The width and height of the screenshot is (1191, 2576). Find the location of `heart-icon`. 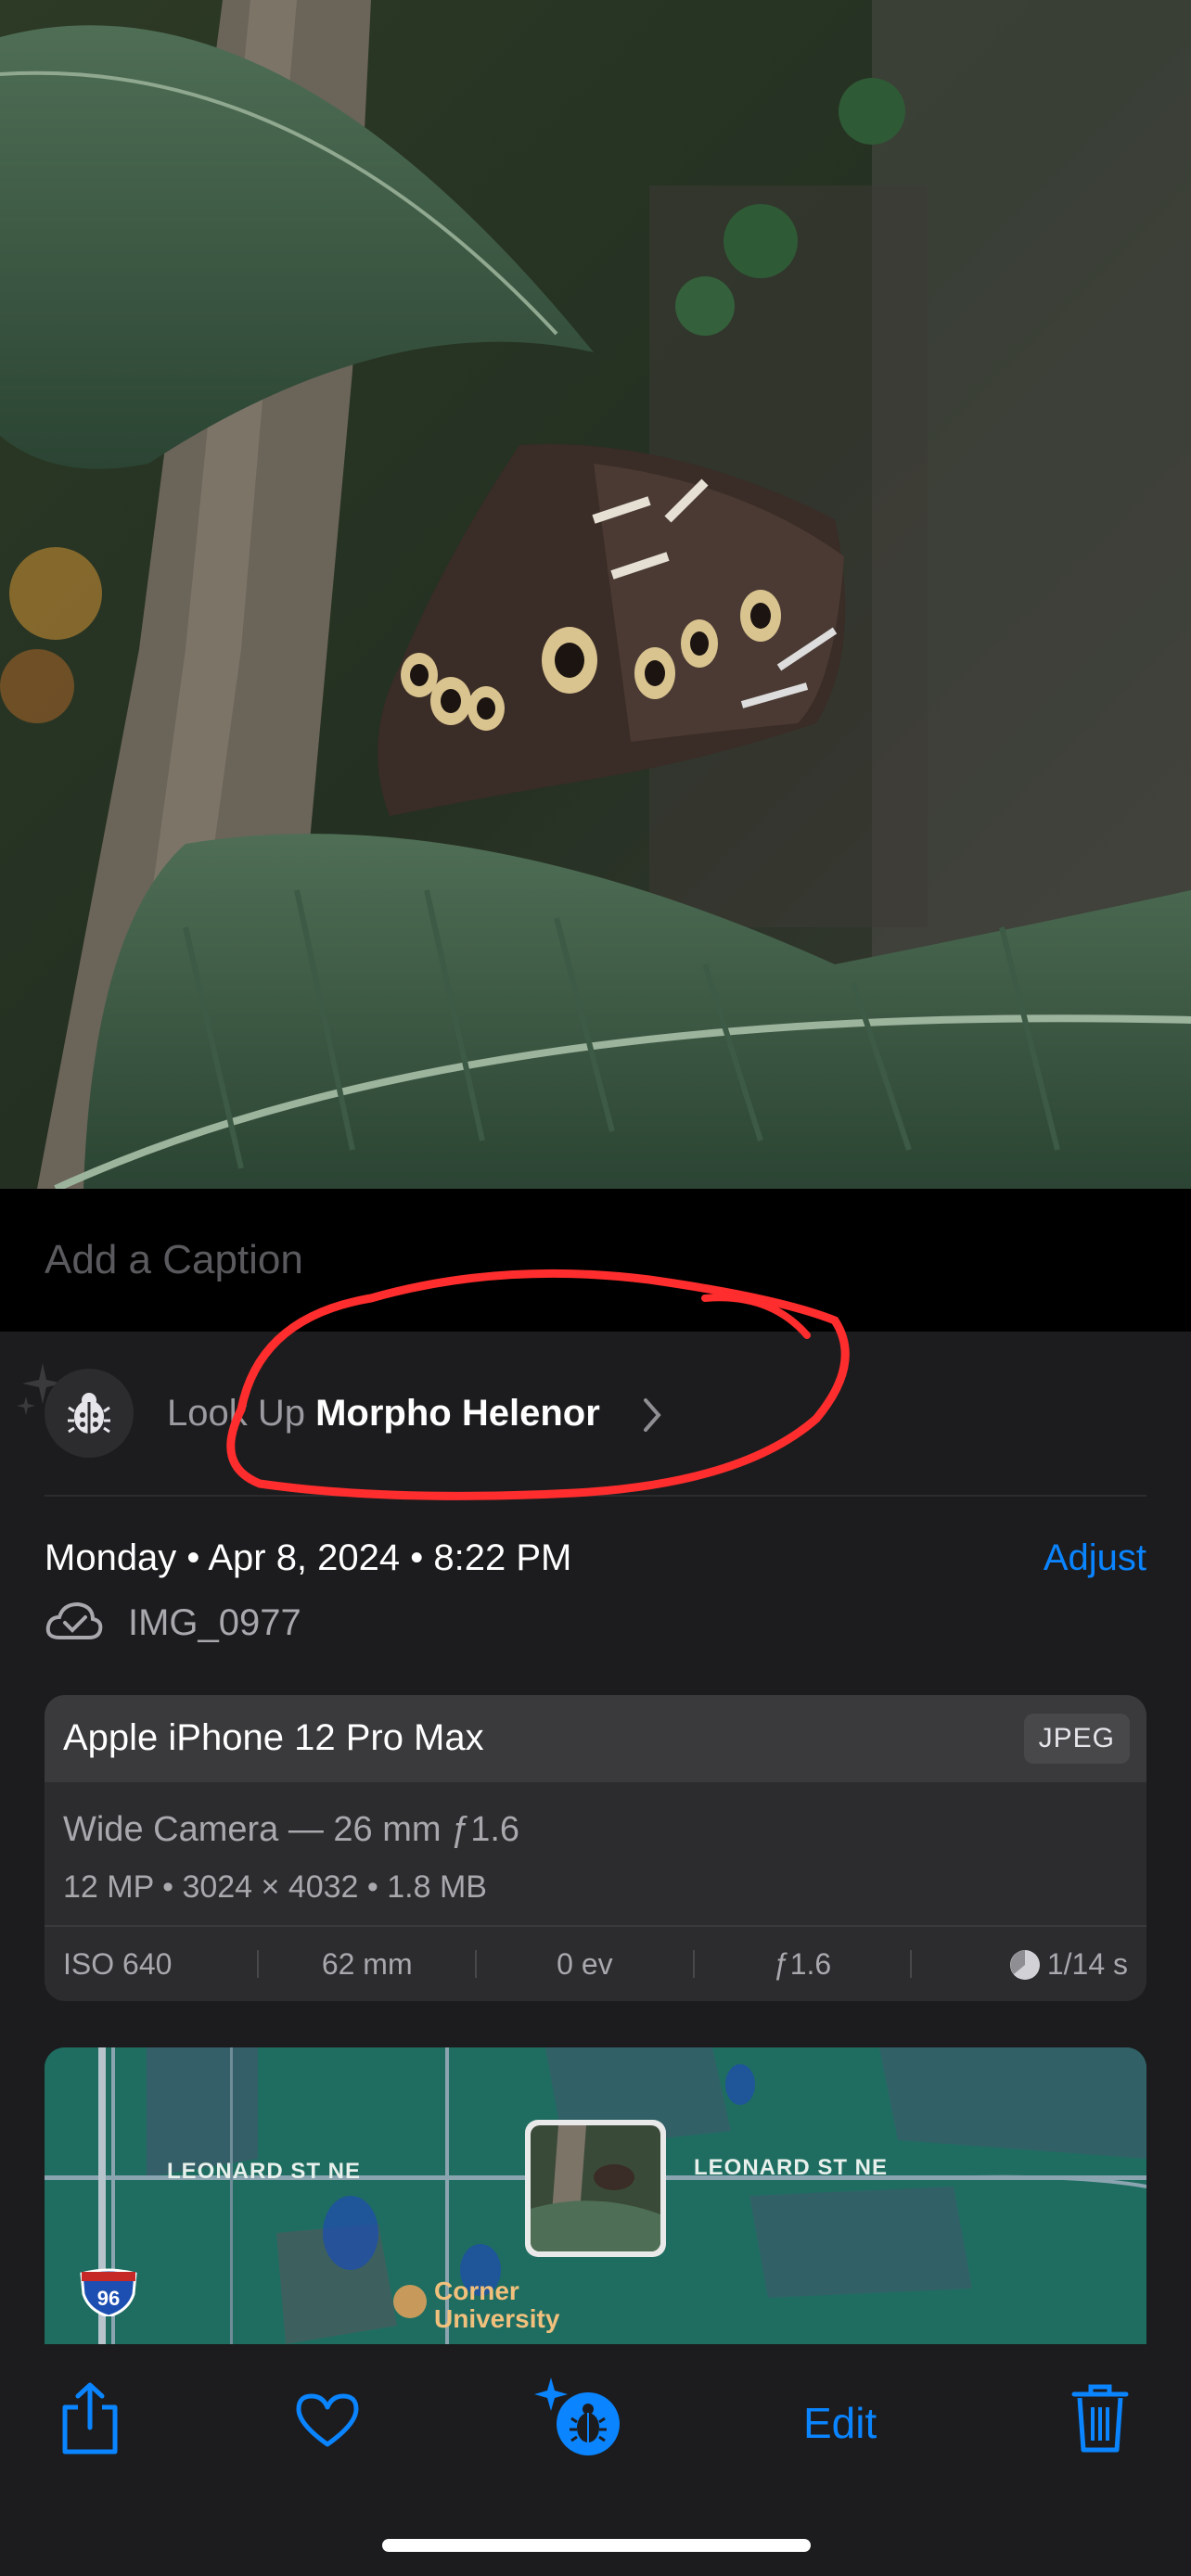

heart-icon is located at coordinates (327, 2420).